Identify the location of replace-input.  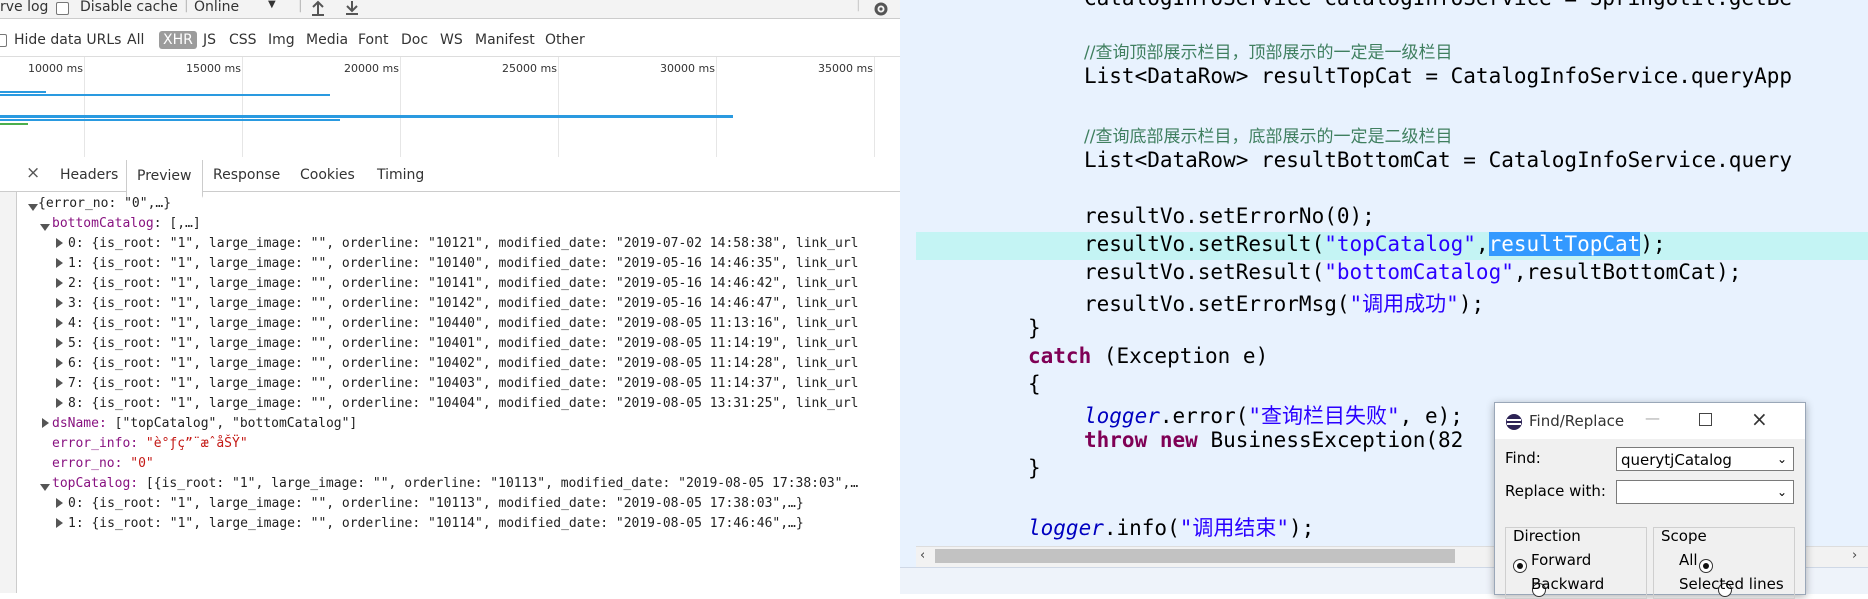
(1705, 492).